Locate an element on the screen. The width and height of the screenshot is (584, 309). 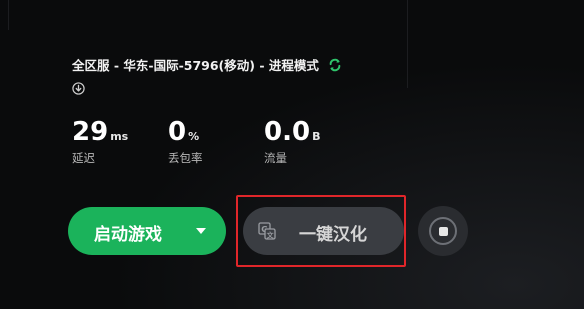
highlight-annotation-box is located at coordinates (321, 231).